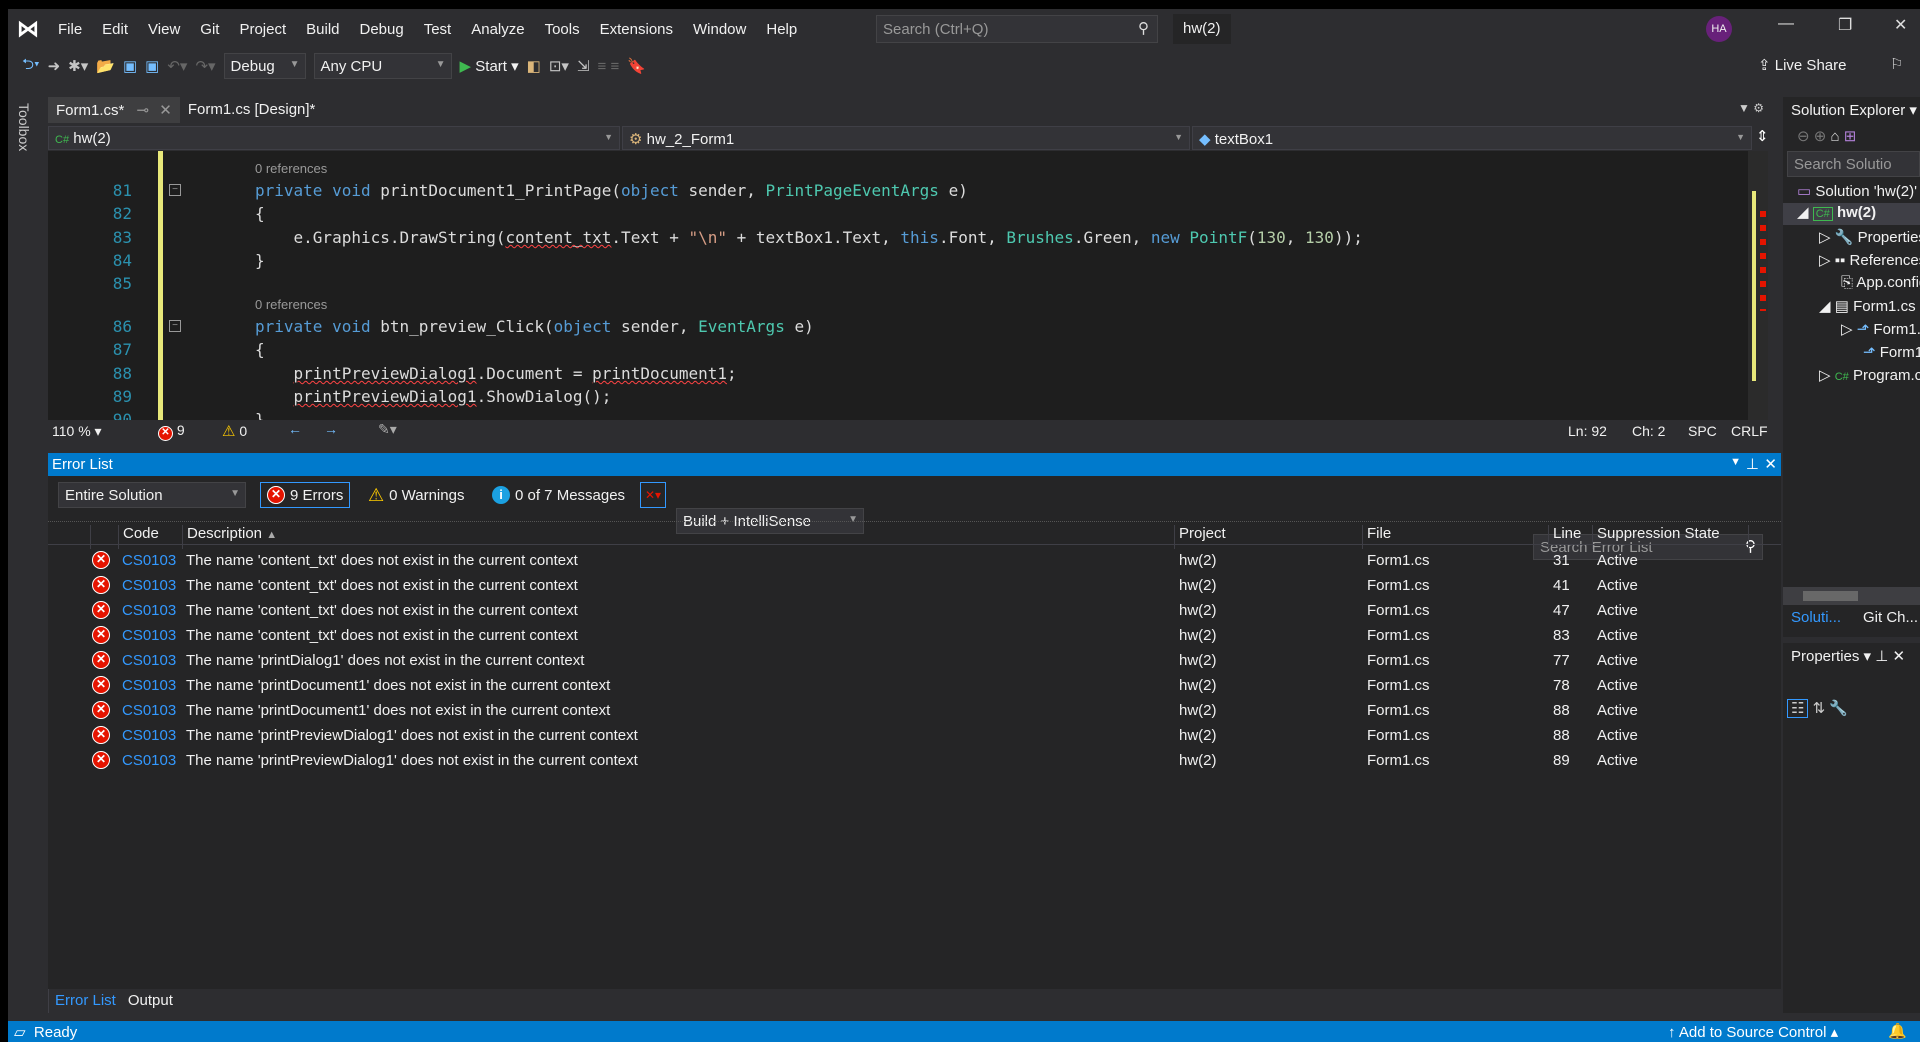 The width and height of the screenshot is (1920, 1042). Describe the element at coordinates (583, 66) in the screenshot. I see `step-icon: ⇲` at that location.